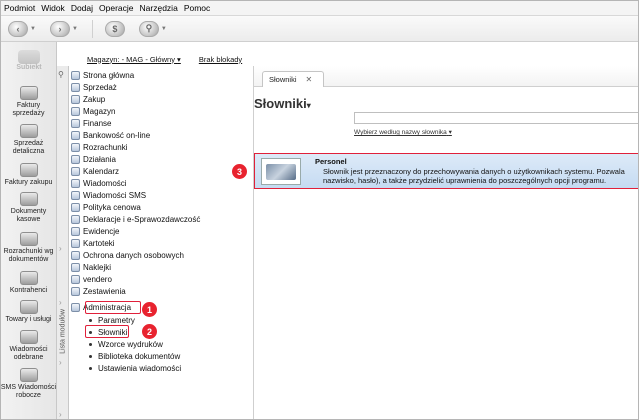  I want to click on nav-kontrahenci: Kontrahenci, so click(28, 283).